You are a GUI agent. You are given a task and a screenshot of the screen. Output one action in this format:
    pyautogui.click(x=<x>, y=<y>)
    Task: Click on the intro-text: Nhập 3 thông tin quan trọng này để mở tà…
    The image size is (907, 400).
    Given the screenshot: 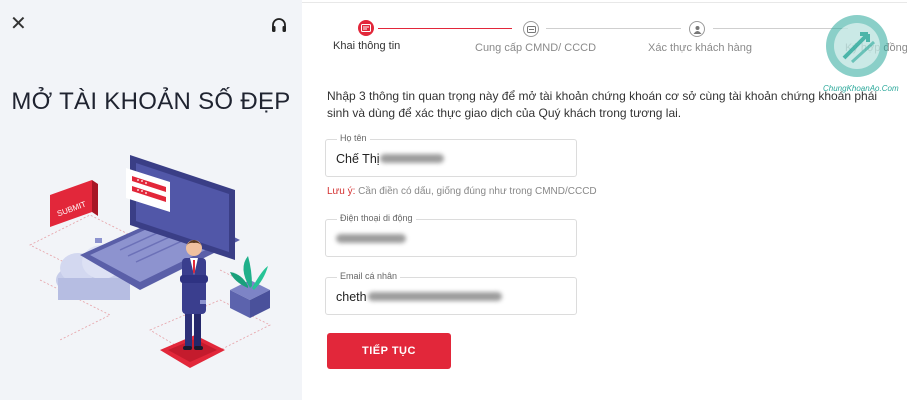 What is the action you would take?
    pyautogui.click(x=602, y=104)
    